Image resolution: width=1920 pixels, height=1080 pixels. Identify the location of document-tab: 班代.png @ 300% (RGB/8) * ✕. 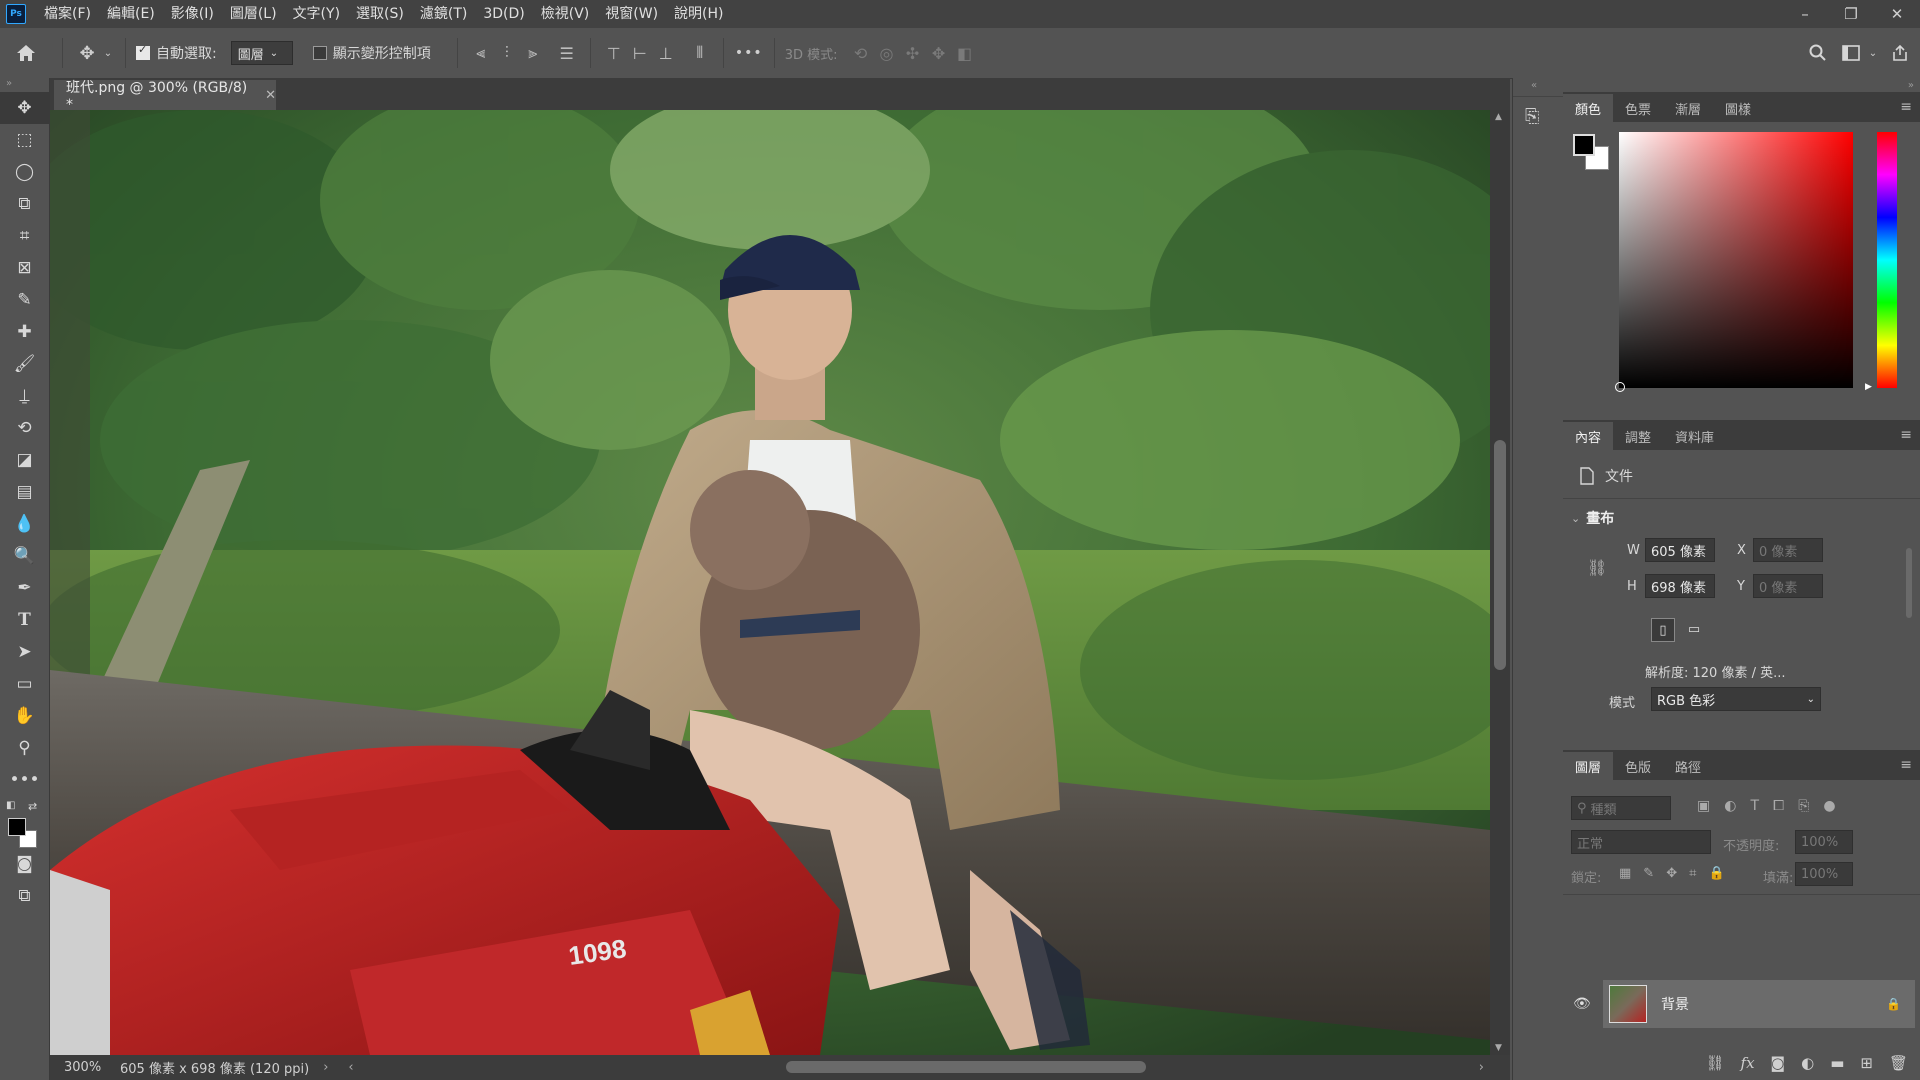
(165, 96).